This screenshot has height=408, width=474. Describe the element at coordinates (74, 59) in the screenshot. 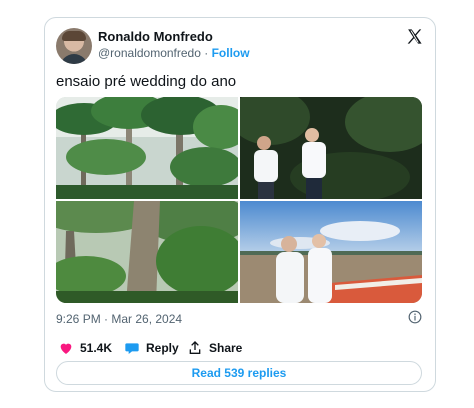

I see `avatar-shirt` at that location.